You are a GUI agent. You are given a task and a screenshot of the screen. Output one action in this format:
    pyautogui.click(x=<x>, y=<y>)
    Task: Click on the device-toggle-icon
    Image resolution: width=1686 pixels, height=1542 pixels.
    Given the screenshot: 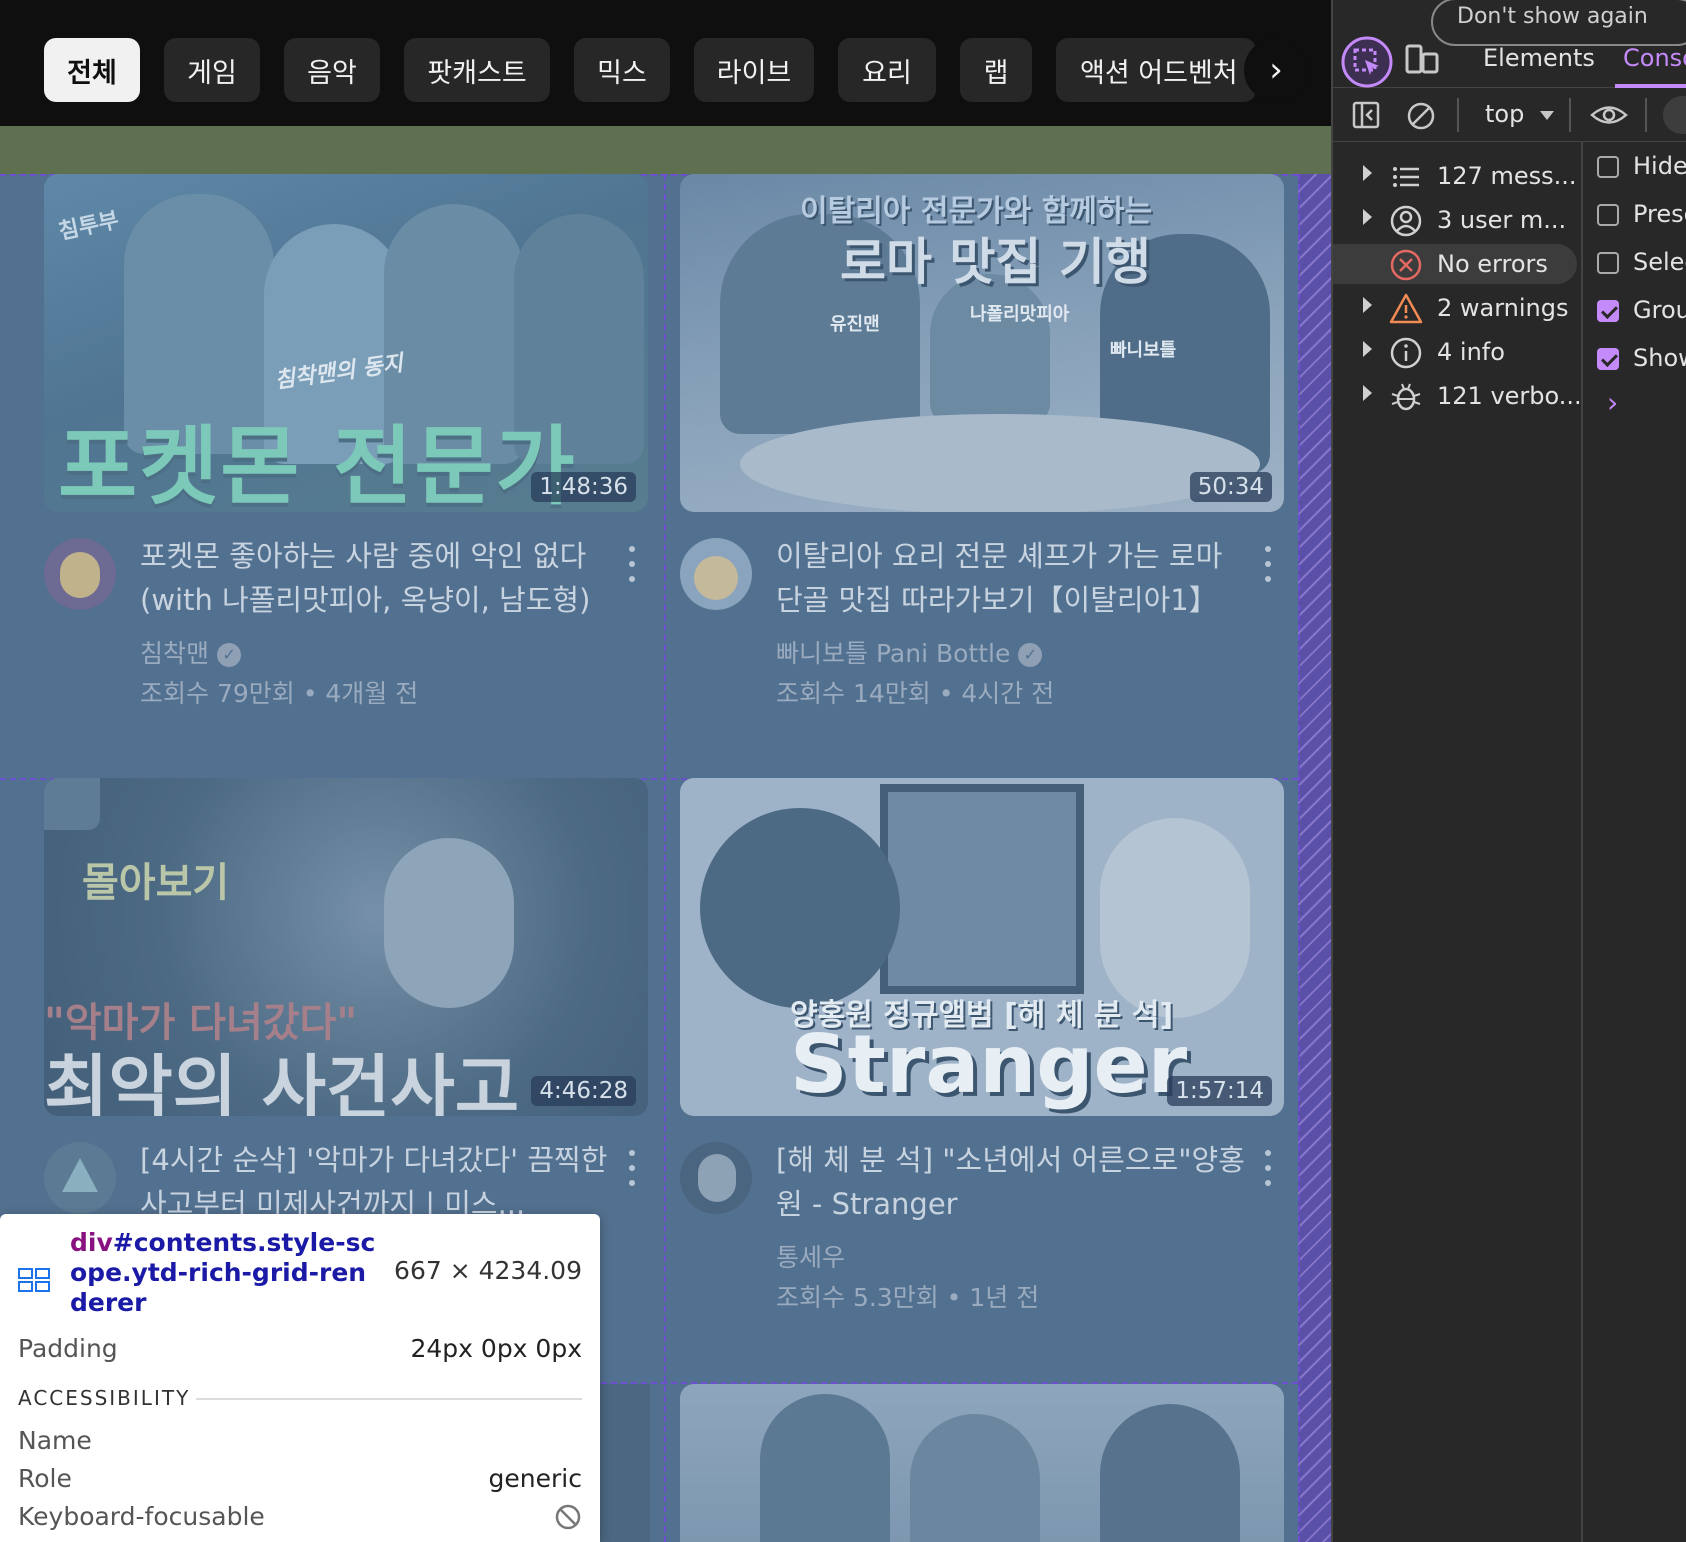 What is the action you would take?
    pyautogui.click(x=1422, y=60)
    